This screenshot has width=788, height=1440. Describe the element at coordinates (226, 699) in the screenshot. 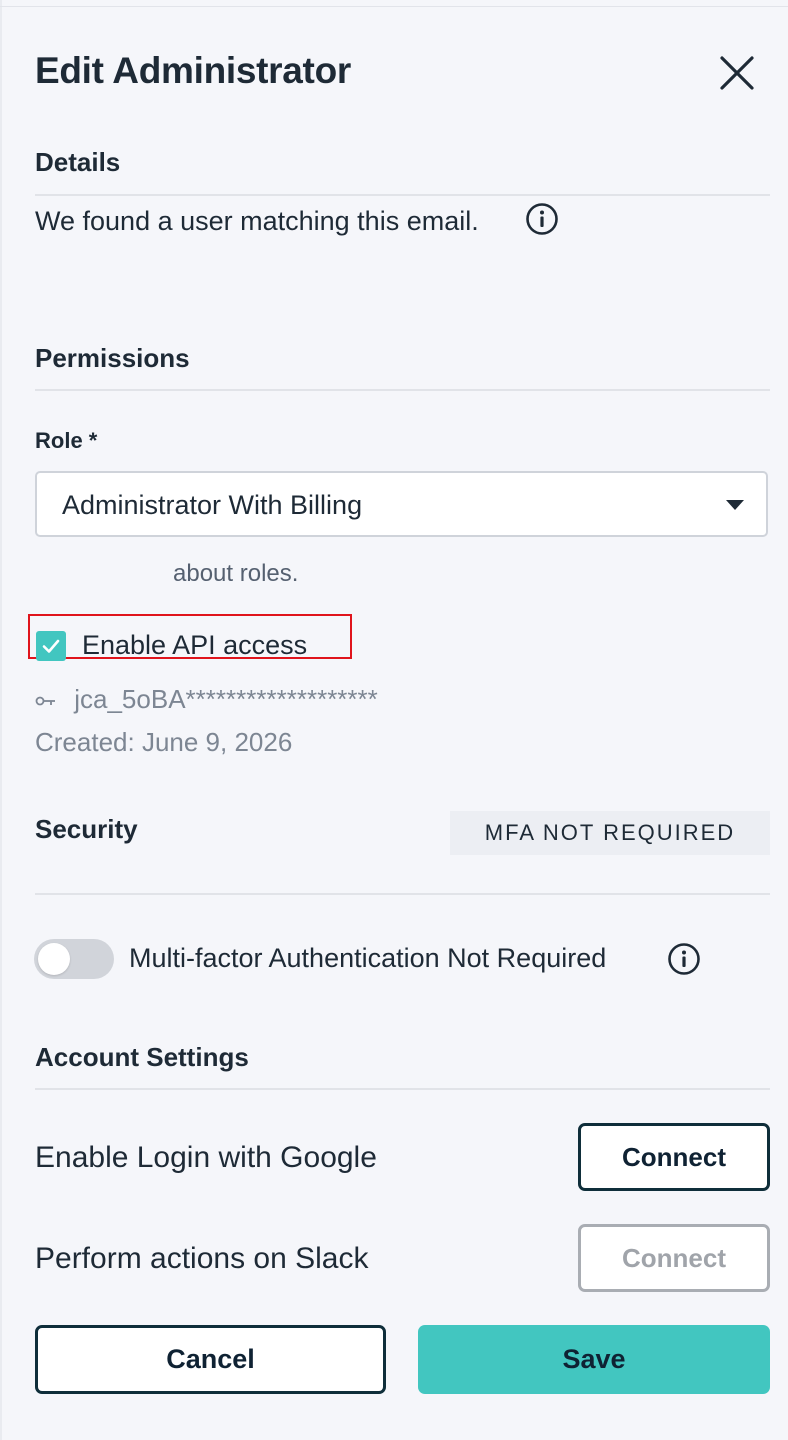

I see `api-key-value: jca_5oBA*******************` at that location.